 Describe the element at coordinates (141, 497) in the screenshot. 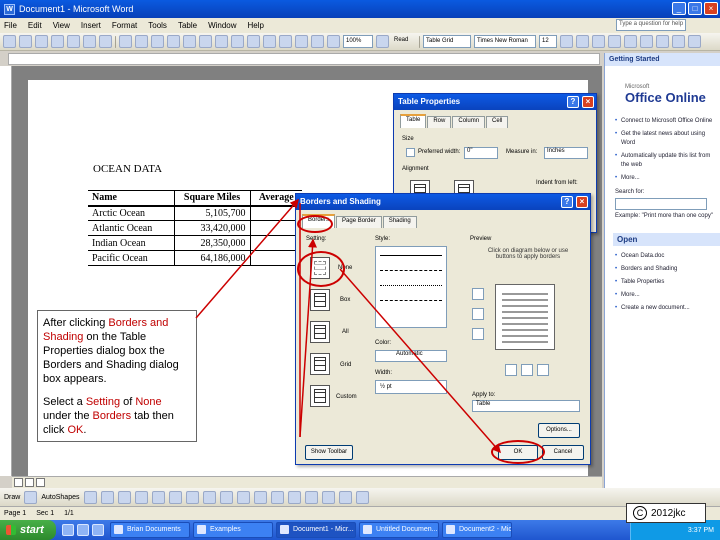

I see `oval-icon` at that location.